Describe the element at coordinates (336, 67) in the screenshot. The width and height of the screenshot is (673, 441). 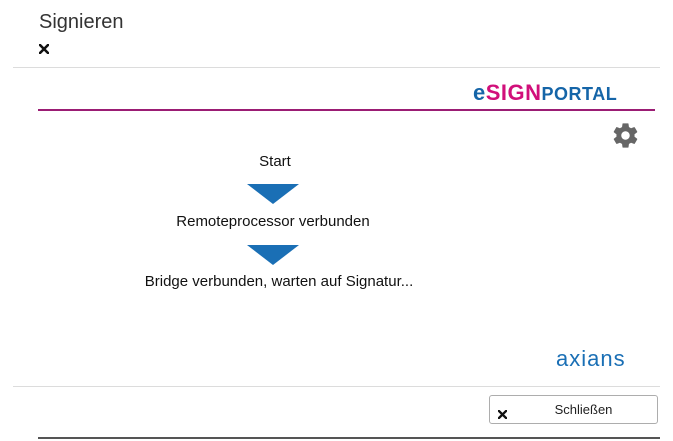
I see `header-divider` at that location.